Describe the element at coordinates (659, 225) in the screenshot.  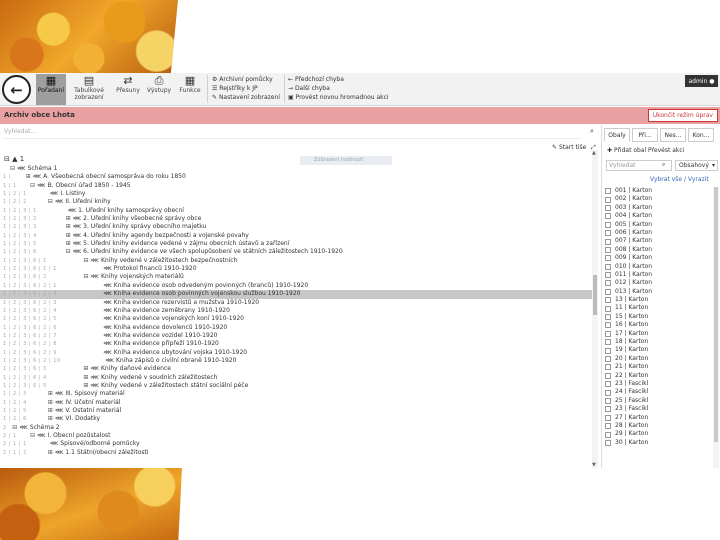
I see `list-item: 005 | Karton` at that location.